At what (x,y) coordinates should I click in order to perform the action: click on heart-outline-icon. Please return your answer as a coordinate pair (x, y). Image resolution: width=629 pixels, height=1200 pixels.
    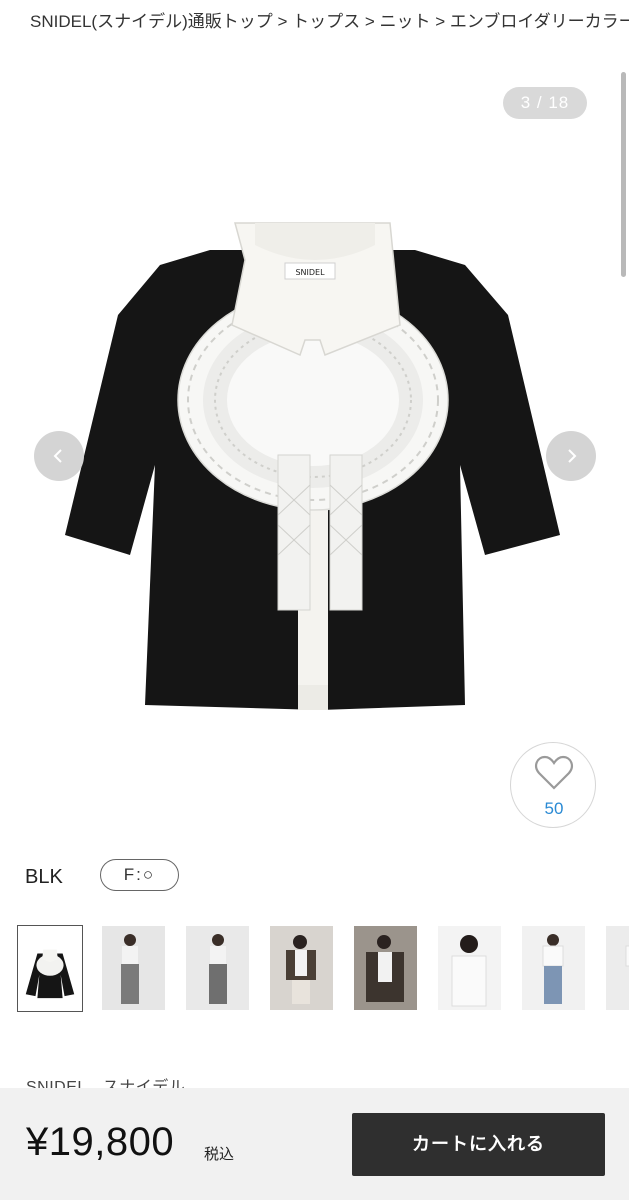
    Looking at the image, I should click on (554, 772).